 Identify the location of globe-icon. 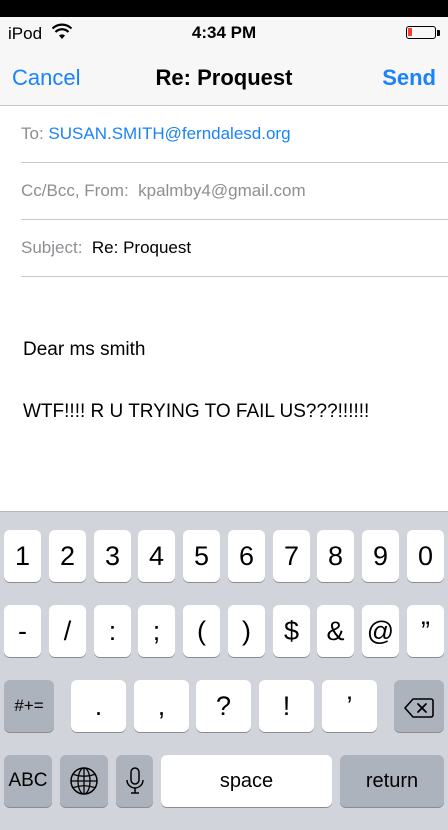
(84, 779).